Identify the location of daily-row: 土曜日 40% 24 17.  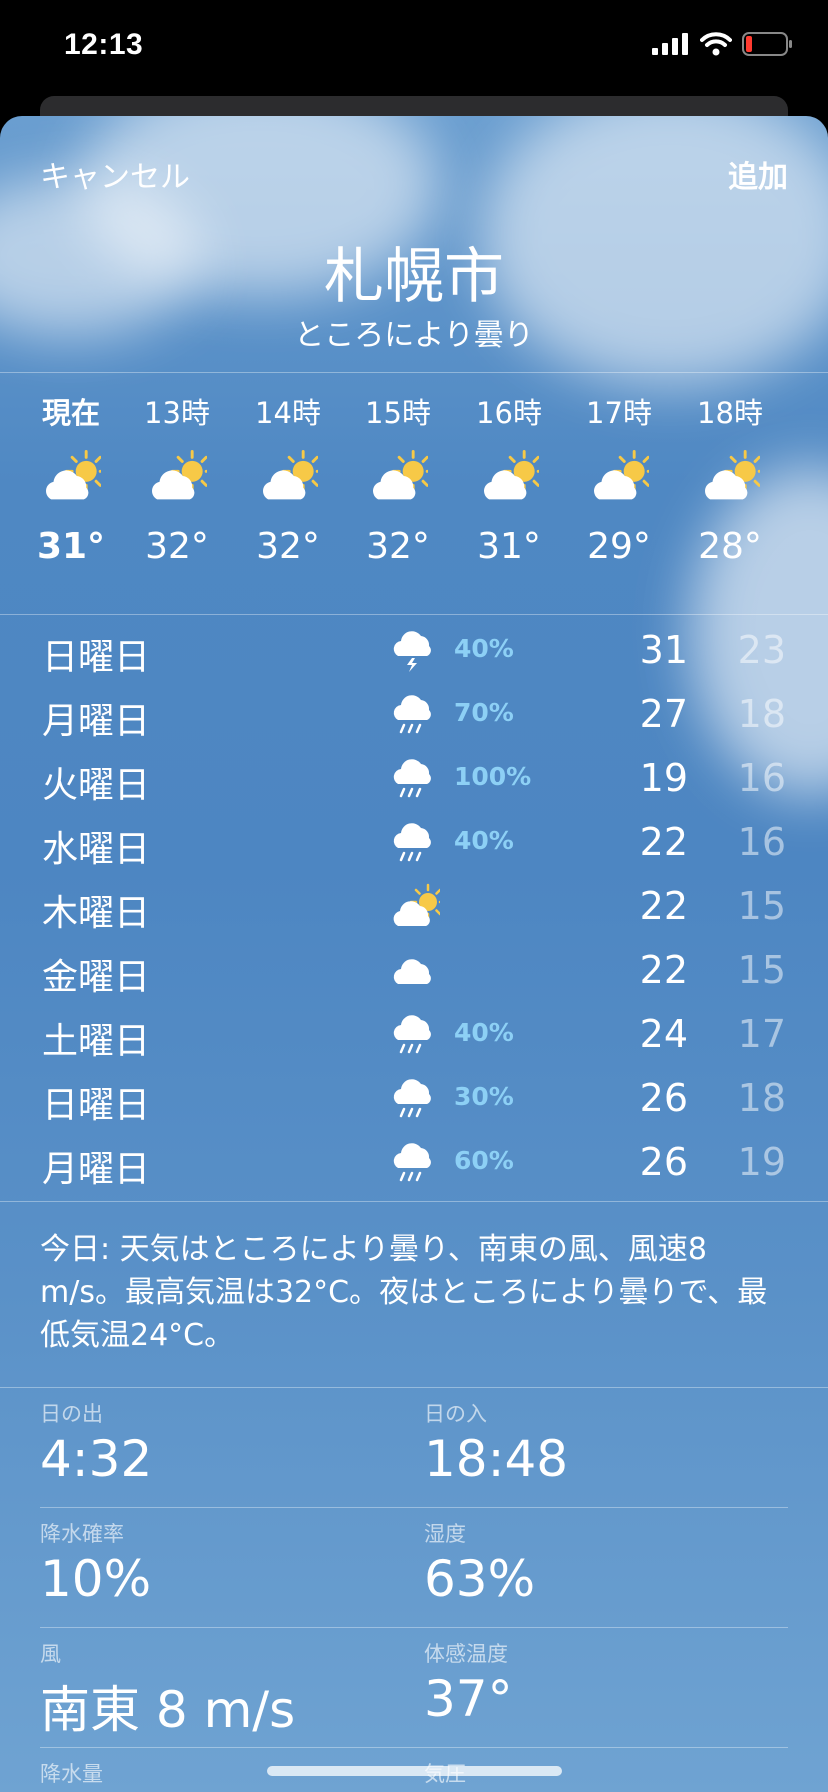
(414, 1034).